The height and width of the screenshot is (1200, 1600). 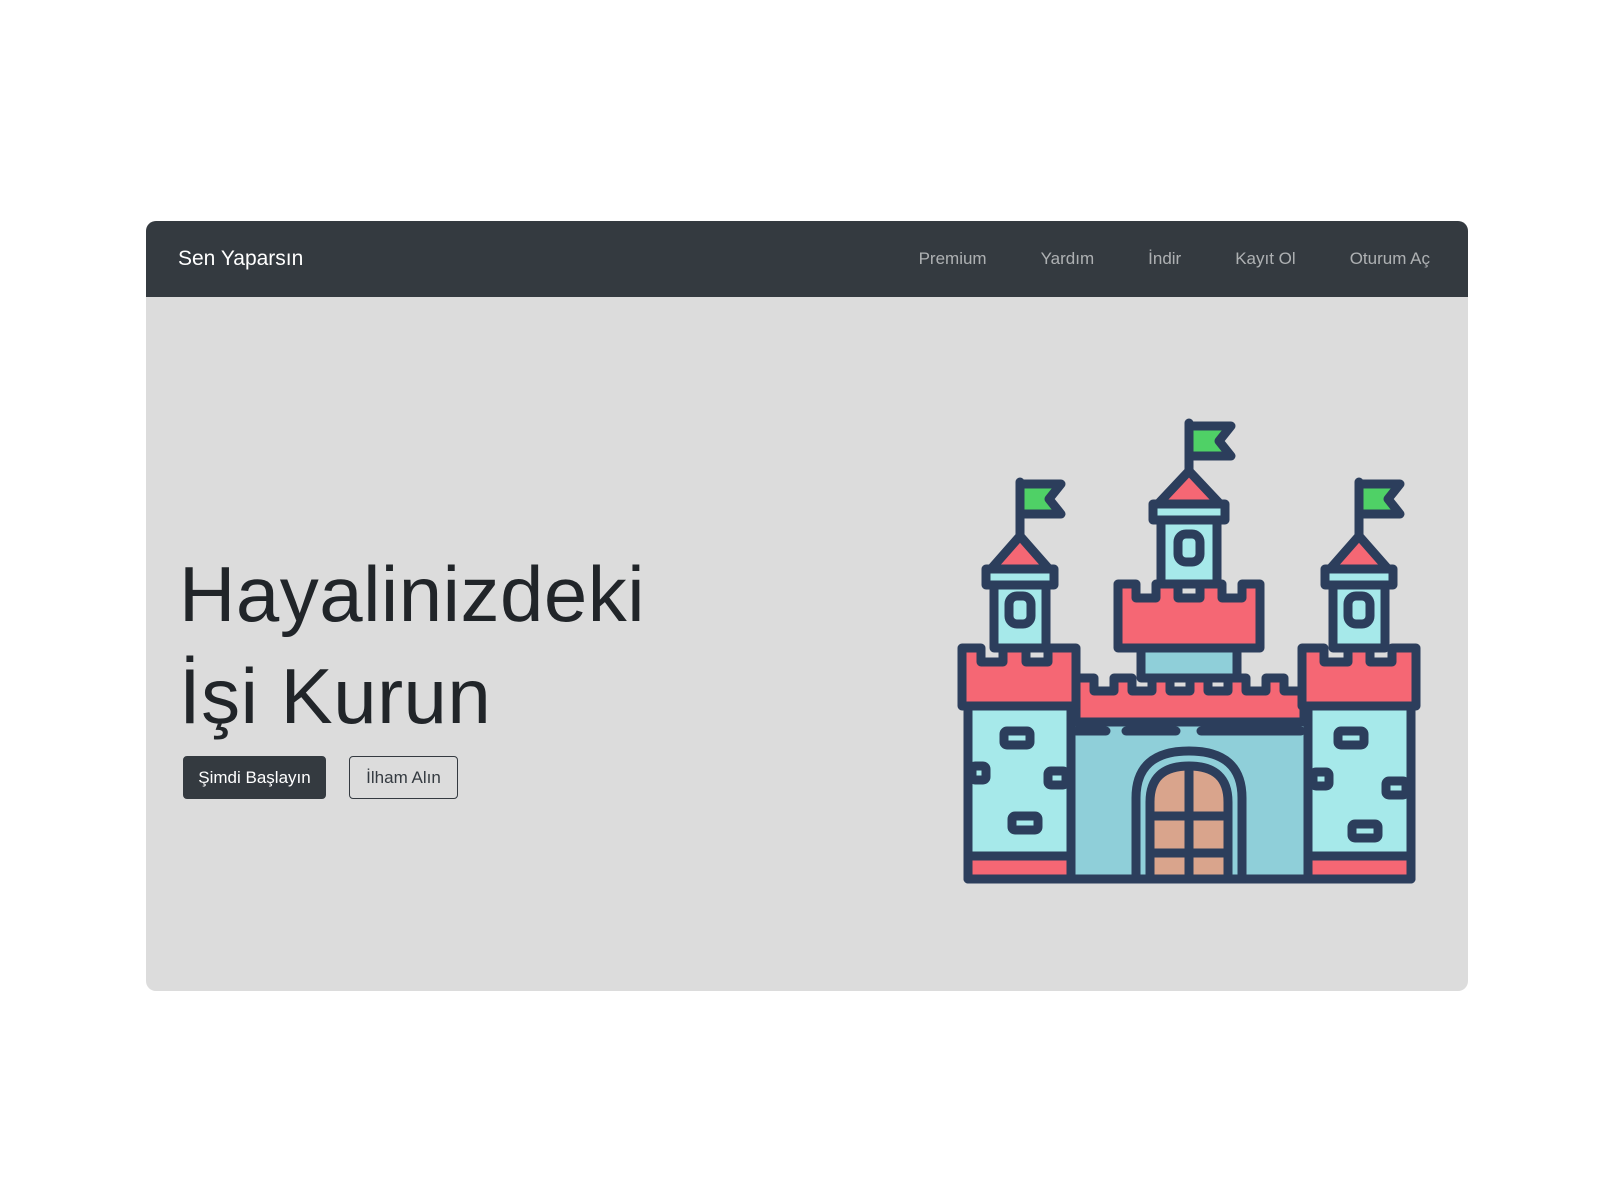 What do you see at coordinates (1068, 259) in the screenshot?
I see `nav-link-help: Yardım` at bounding box center [1068, 259].